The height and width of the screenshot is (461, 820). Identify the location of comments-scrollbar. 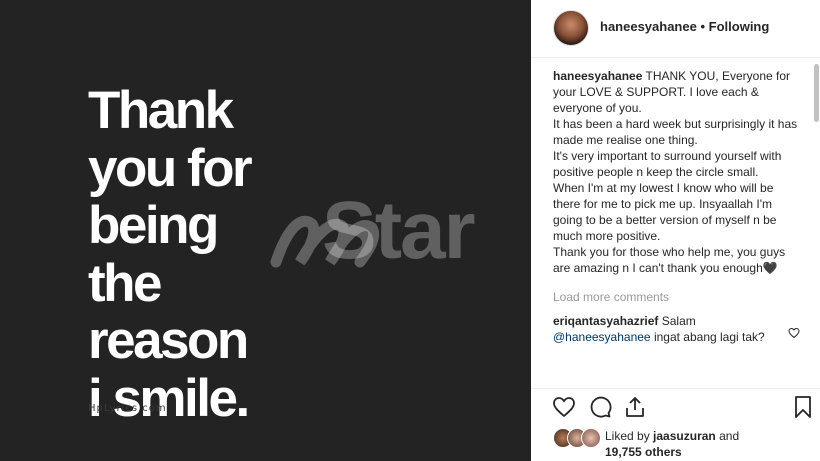
(816, 93).